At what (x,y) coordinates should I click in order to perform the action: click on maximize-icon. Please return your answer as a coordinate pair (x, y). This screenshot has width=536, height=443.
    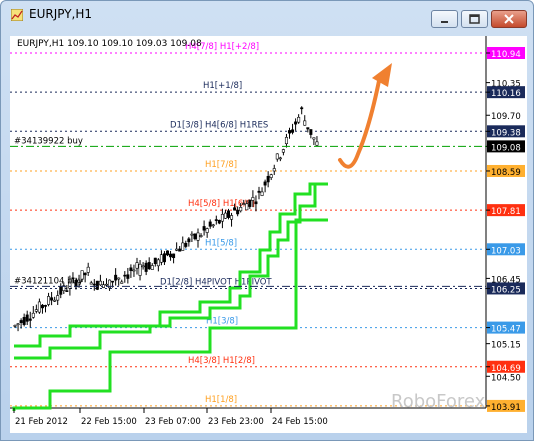
    Looking at the image, I should click on (474, 19).